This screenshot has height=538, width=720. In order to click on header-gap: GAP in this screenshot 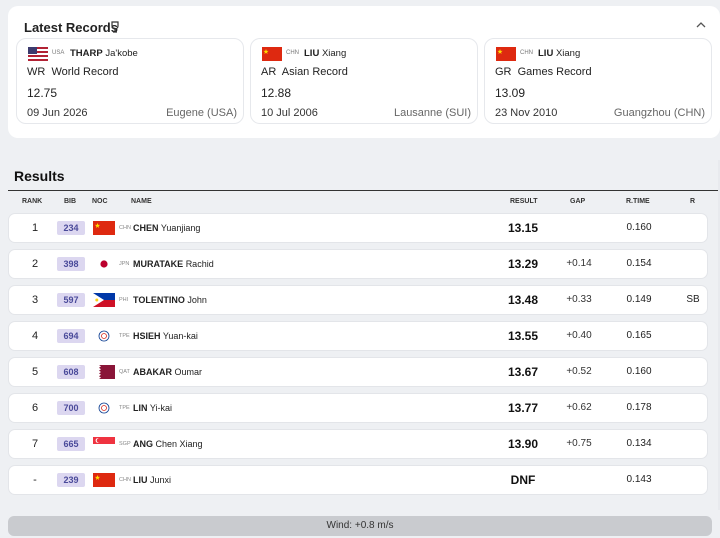, I will do `click(578, 201)`.